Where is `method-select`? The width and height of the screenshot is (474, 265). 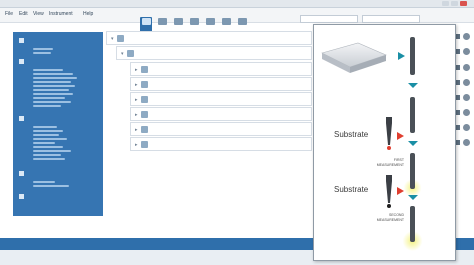
method-select is located at coordinates (391, 19).